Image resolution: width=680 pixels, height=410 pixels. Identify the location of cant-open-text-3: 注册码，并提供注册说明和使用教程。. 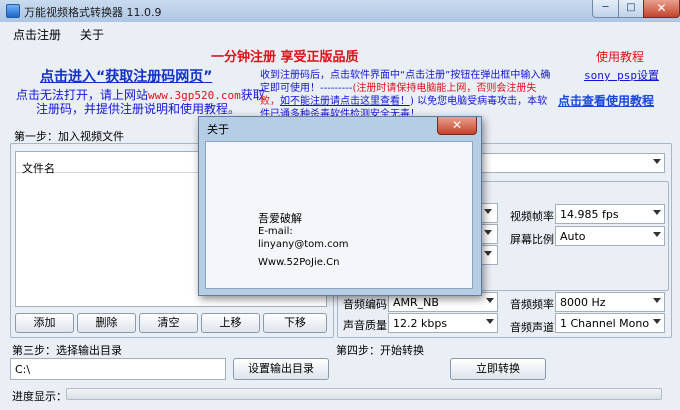
(138, 109).